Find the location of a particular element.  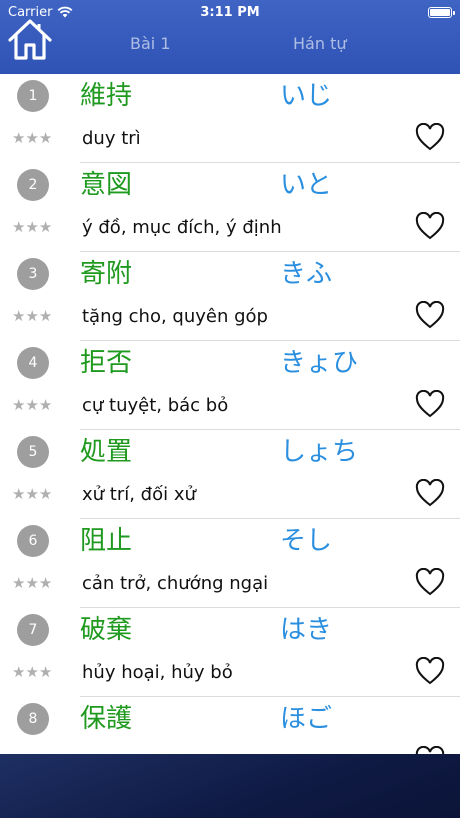

kana-reading: はき is located at coordinates (306, 630).